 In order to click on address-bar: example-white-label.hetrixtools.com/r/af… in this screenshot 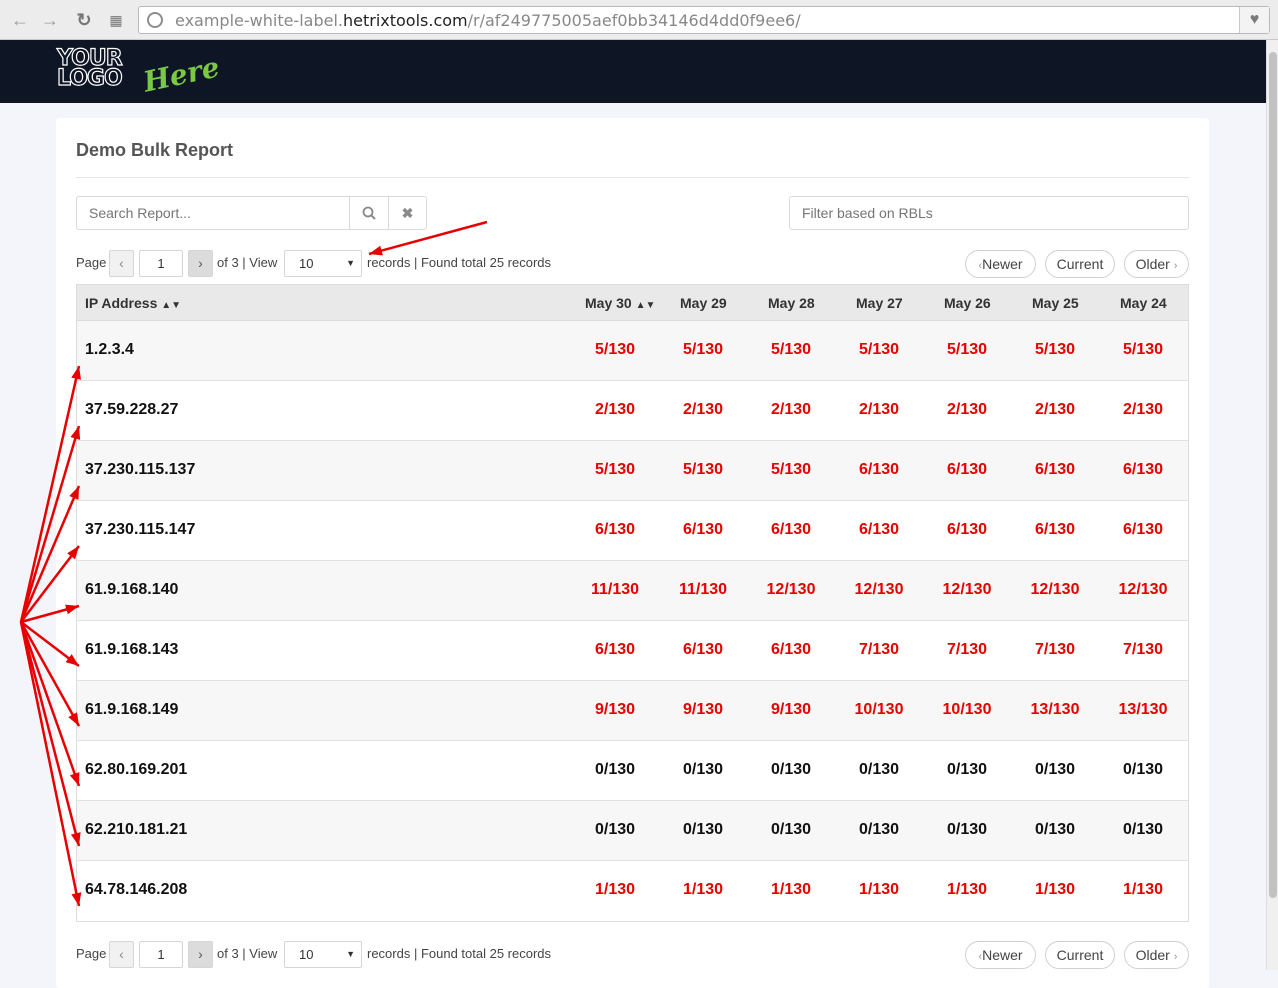, I will do `click(704, 20)`.